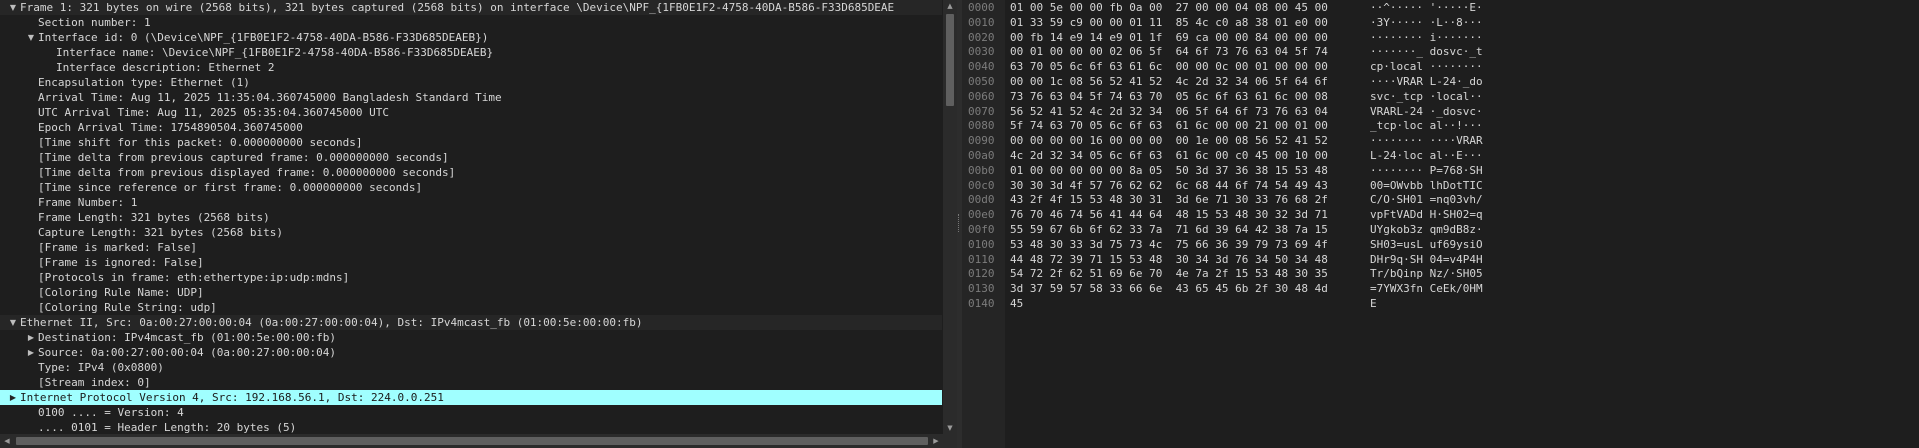 The image size is (1919, 448). What do you see at coordinates (471, 412) in the screenshot?
I see `tree-row-ip-version: 0100 .... = Version: 4` at bounding box center [471, 412].